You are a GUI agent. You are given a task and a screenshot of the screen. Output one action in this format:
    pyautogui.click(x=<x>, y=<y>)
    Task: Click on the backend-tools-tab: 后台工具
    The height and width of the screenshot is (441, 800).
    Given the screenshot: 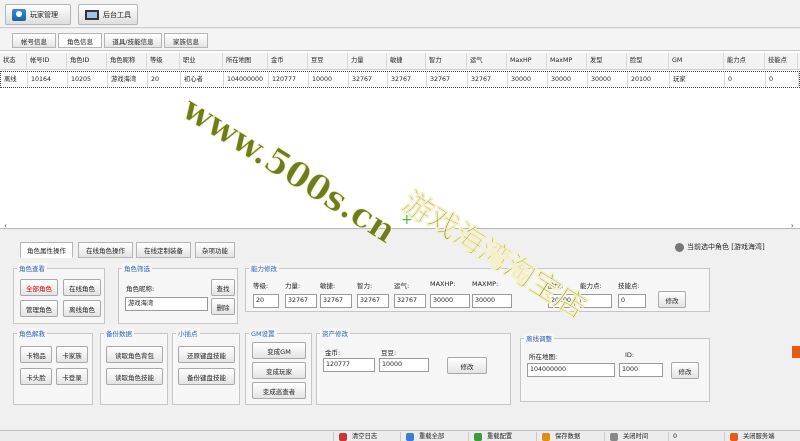 What is the action you would take?
    pyautogui.click(x=108, y=14)
    